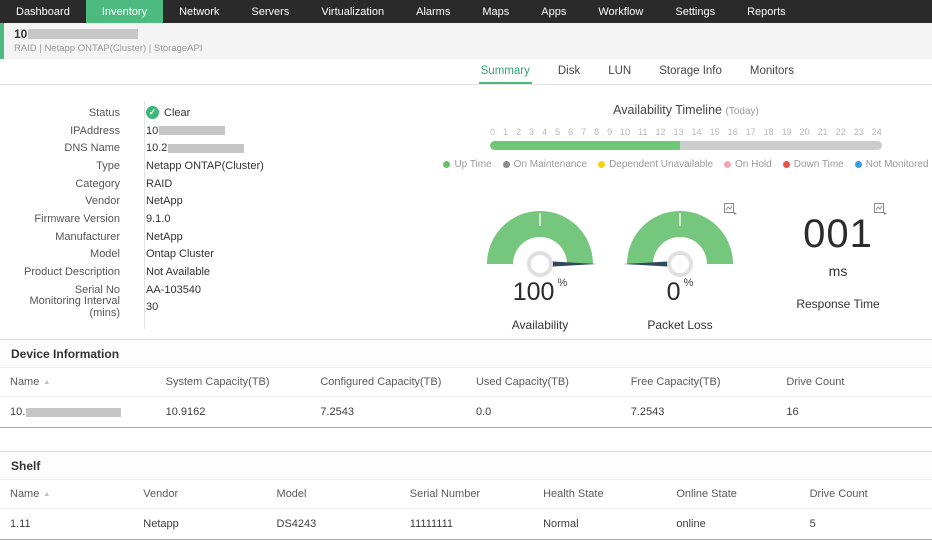 The image size is (932, 540). Describe the element at coordinates (602, 164) in the screenshot. I see `dependent-unavailable-dot-icon` at that location.